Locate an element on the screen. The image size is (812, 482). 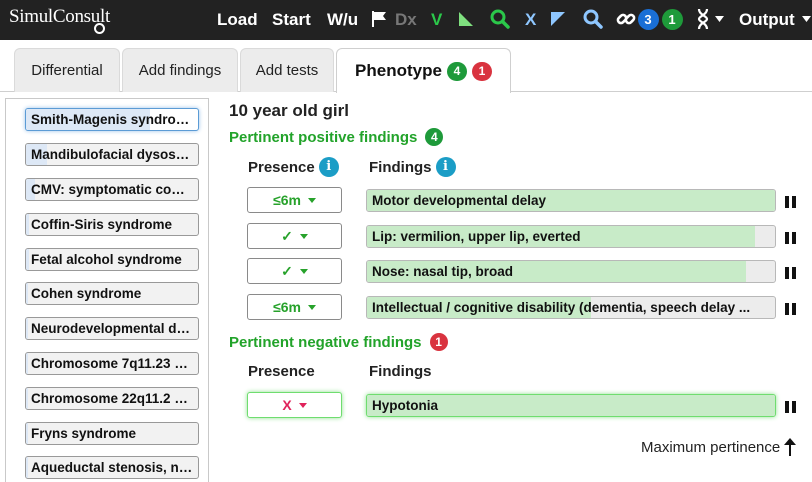
diagnosis-item: Fryns syndrome is located at coordinates (112, 433).